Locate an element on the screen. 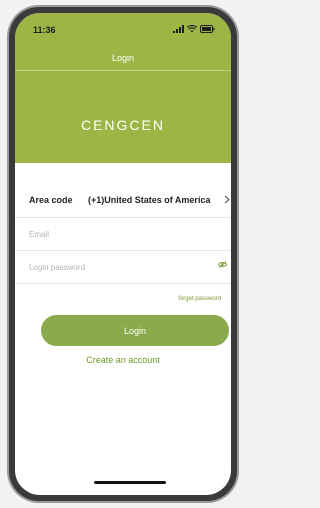  brand-logo: CENGCEN is located at coordinates (122, 125).